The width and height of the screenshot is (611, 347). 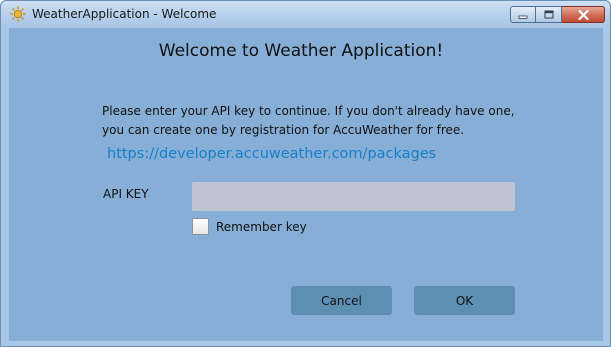 What do you see at coordinates (523, 17) in the screenshot?
I see `minimize-icon` at bounding box center [523, 17].